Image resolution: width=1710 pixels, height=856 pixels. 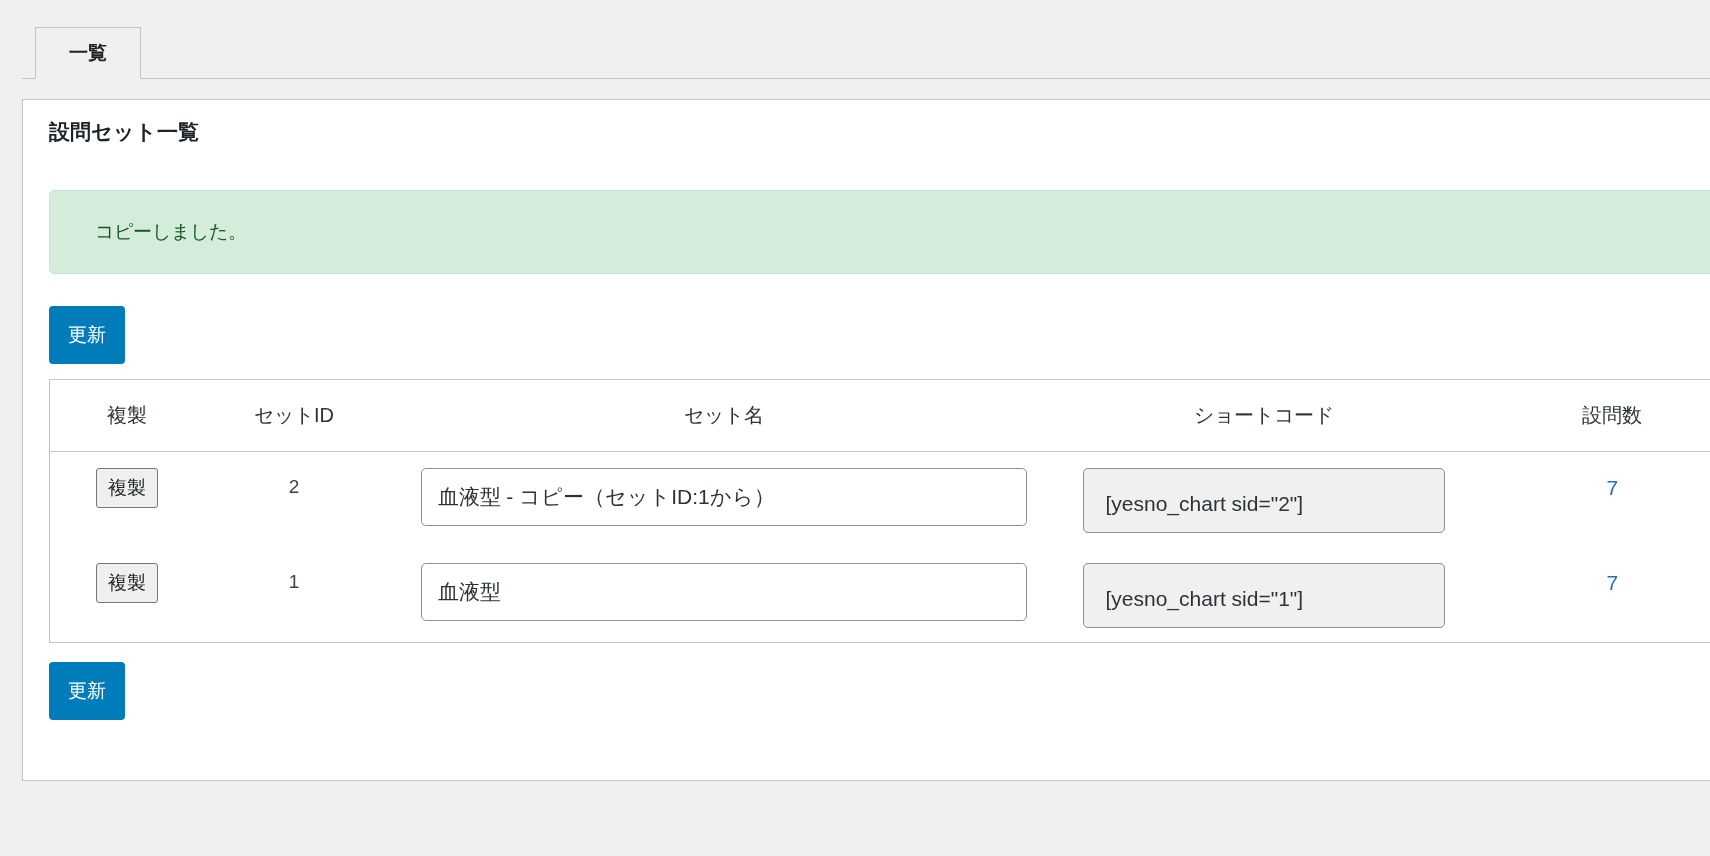 What do you see at coordinates (294, 581) in the screenshot?
I see `set-id: 1` at bounding box center [294, 581].